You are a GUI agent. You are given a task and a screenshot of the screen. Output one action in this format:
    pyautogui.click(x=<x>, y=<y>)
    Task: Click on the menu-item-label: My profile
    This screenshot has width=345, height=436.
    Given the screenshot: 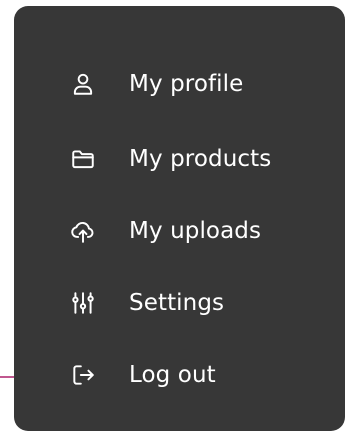 What is the action you would take?
    pyautogui.click(x=186, y=84)
    